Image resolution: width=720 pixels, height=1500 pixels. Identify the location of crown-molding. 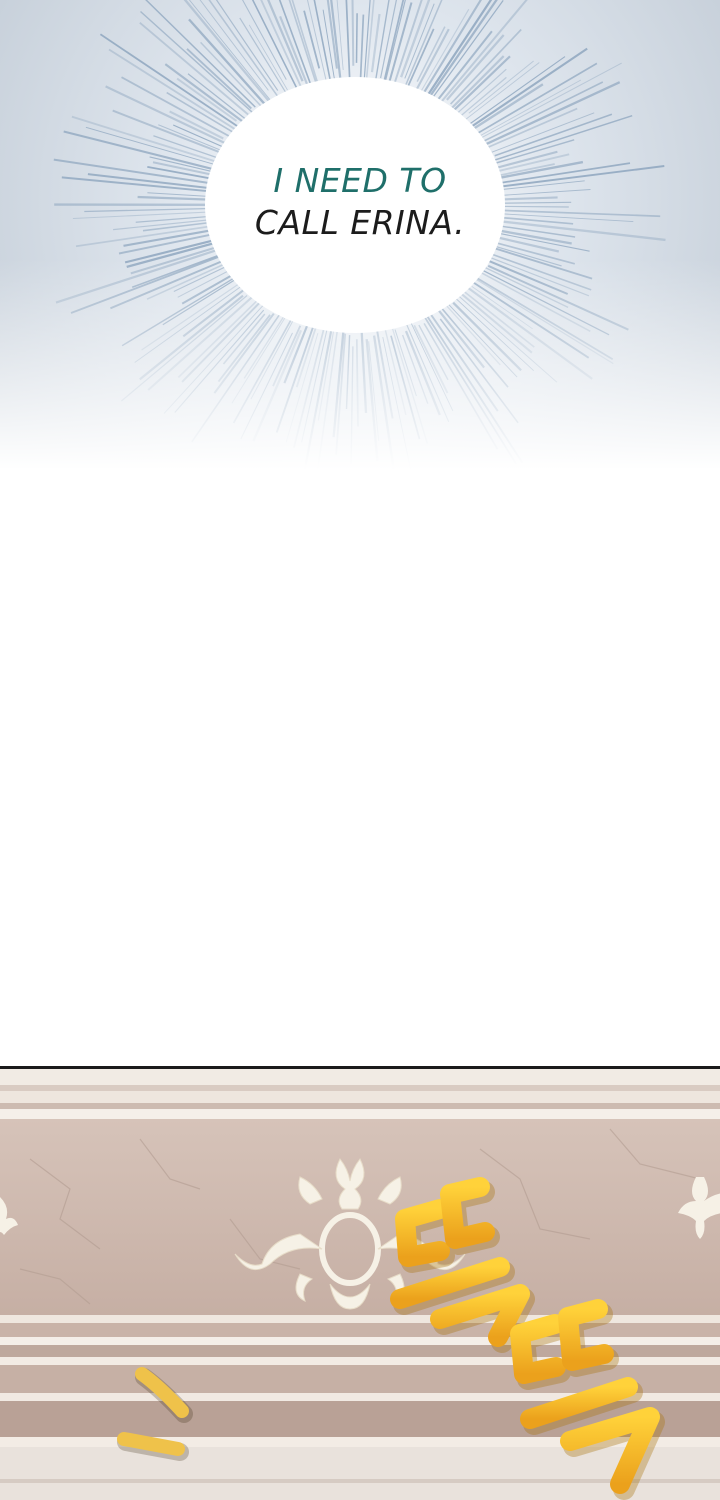
(360, 1077).